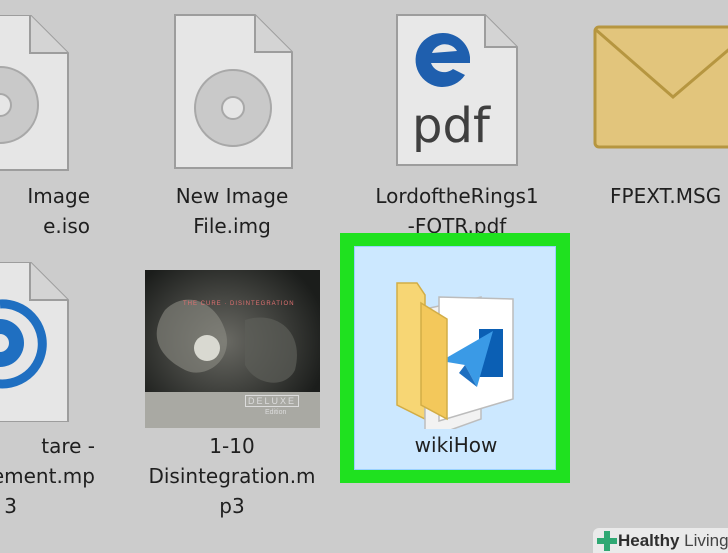  I want to click on media-player-icon, so click(34, 342).